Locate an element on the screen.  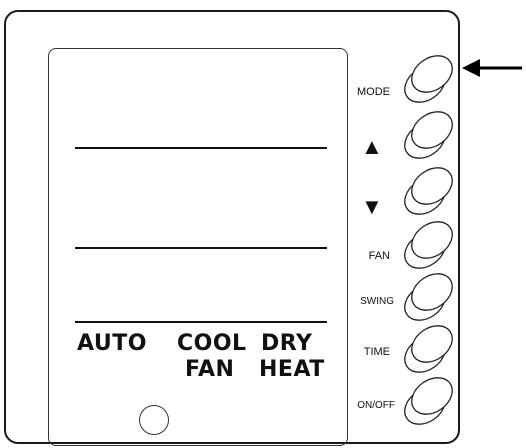
fan-button-label: FAN is located at coordinates (379, 256).